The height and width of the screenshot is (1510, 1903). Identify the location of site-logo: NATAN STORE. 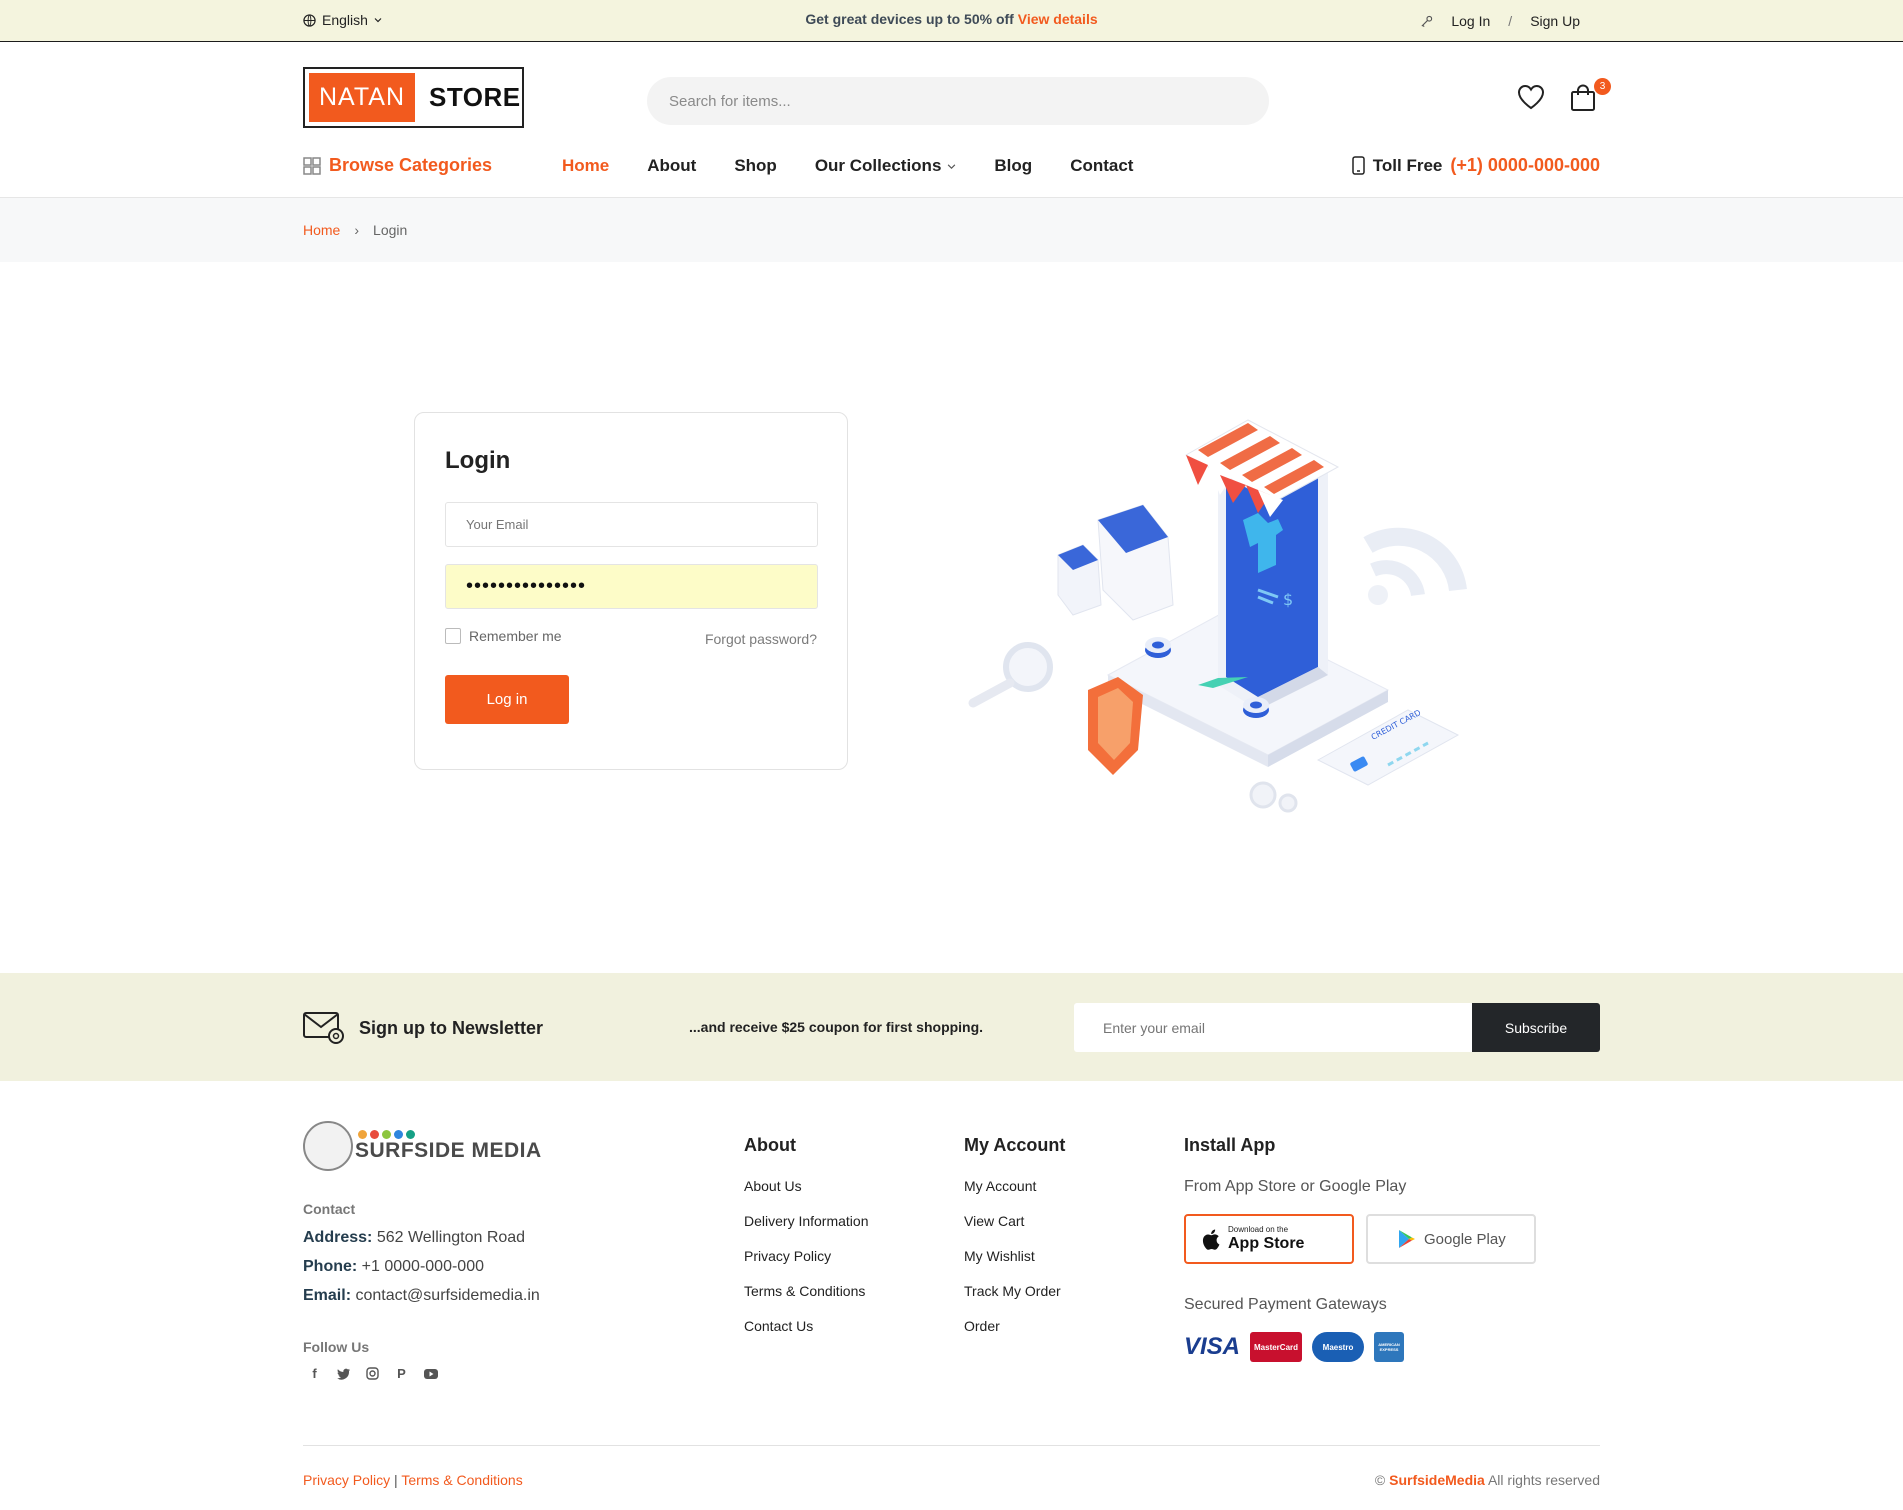
(413, 97).